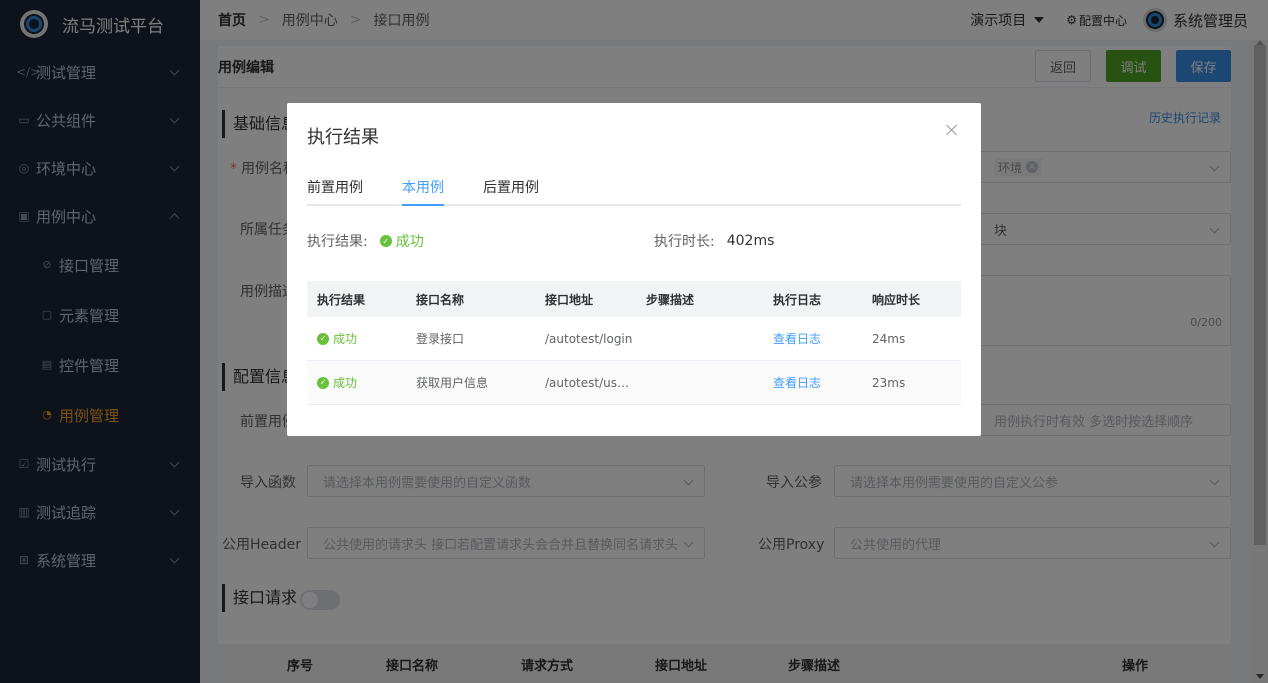  Describe the element at coordinates (409, 242) in the screenshot. I see `result-value: 成功` at that location.